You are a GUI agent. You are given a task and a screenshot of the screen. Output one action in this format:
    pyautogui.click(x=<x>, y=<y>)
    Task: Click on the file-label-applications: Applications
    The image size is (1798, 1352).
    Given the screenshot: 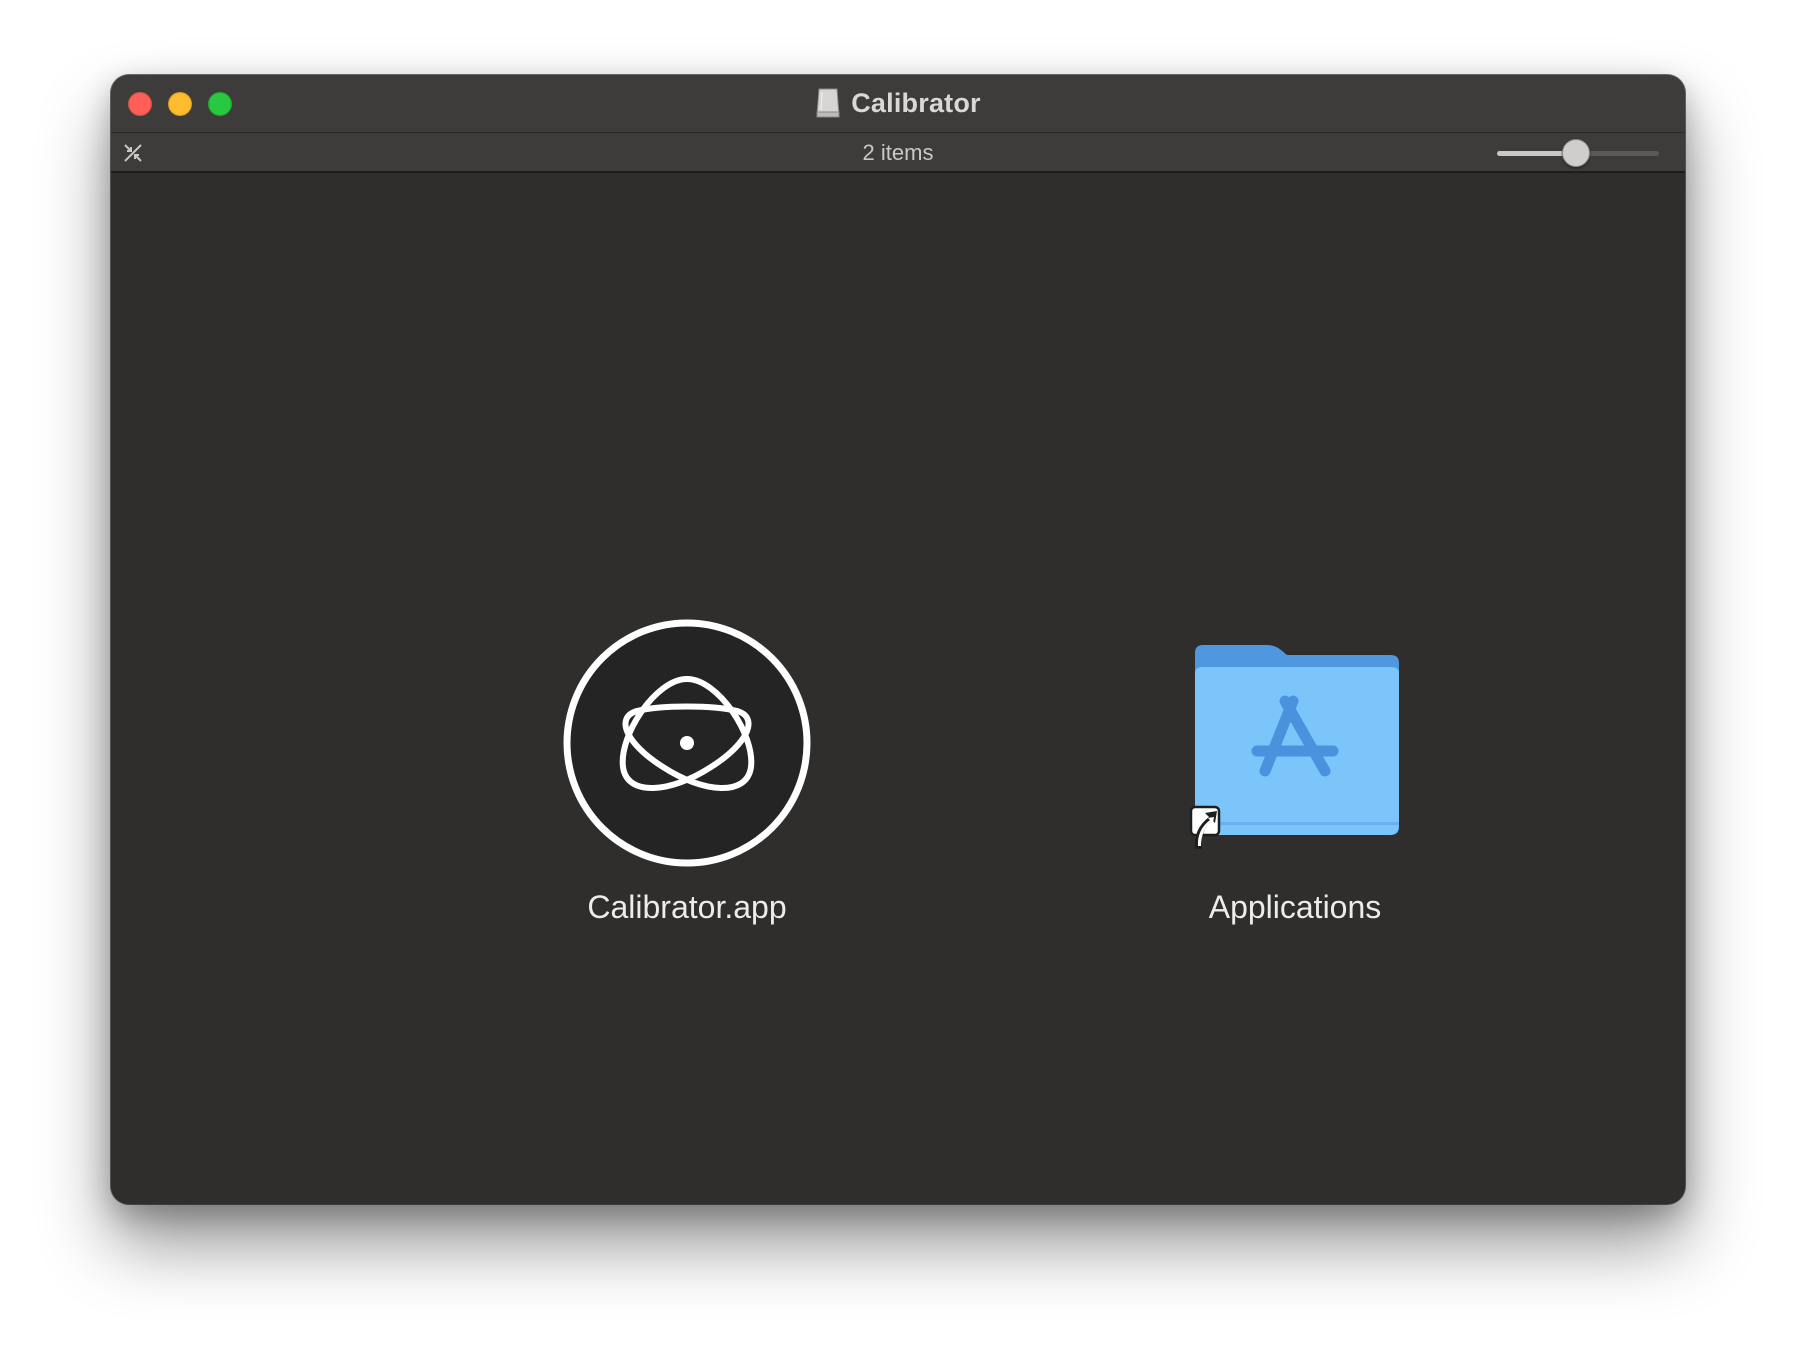 What is the action you would take?
    pyautogui.click(x=1295, y=907)
    